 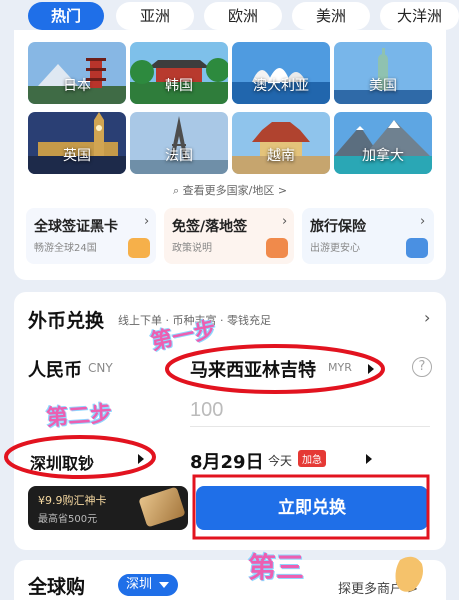 What do you see at coordinates (108, 508) in the screenshot?
I see `promo-card-banner: ¥9.9购汇神卡 最高省500元` at bounding box center [108, 508].